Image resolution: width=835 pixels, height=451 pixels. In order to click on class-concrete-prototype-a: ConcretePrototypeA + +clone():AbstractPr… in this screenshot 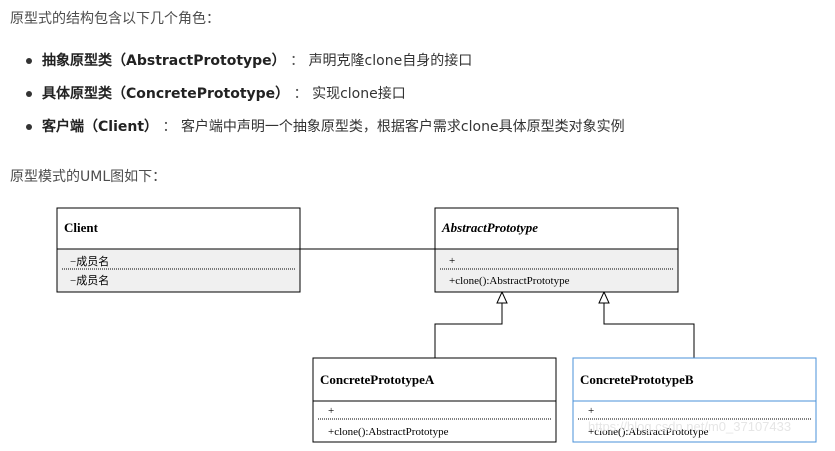, I will do `click(434, 400)`.